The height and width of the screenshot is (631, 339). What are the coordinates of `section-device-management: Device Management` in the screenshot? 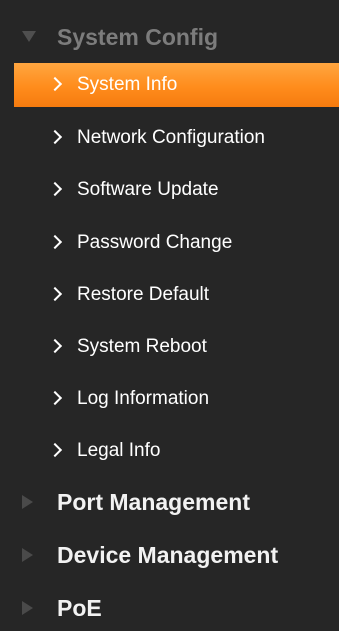 It's located at (169, 555).